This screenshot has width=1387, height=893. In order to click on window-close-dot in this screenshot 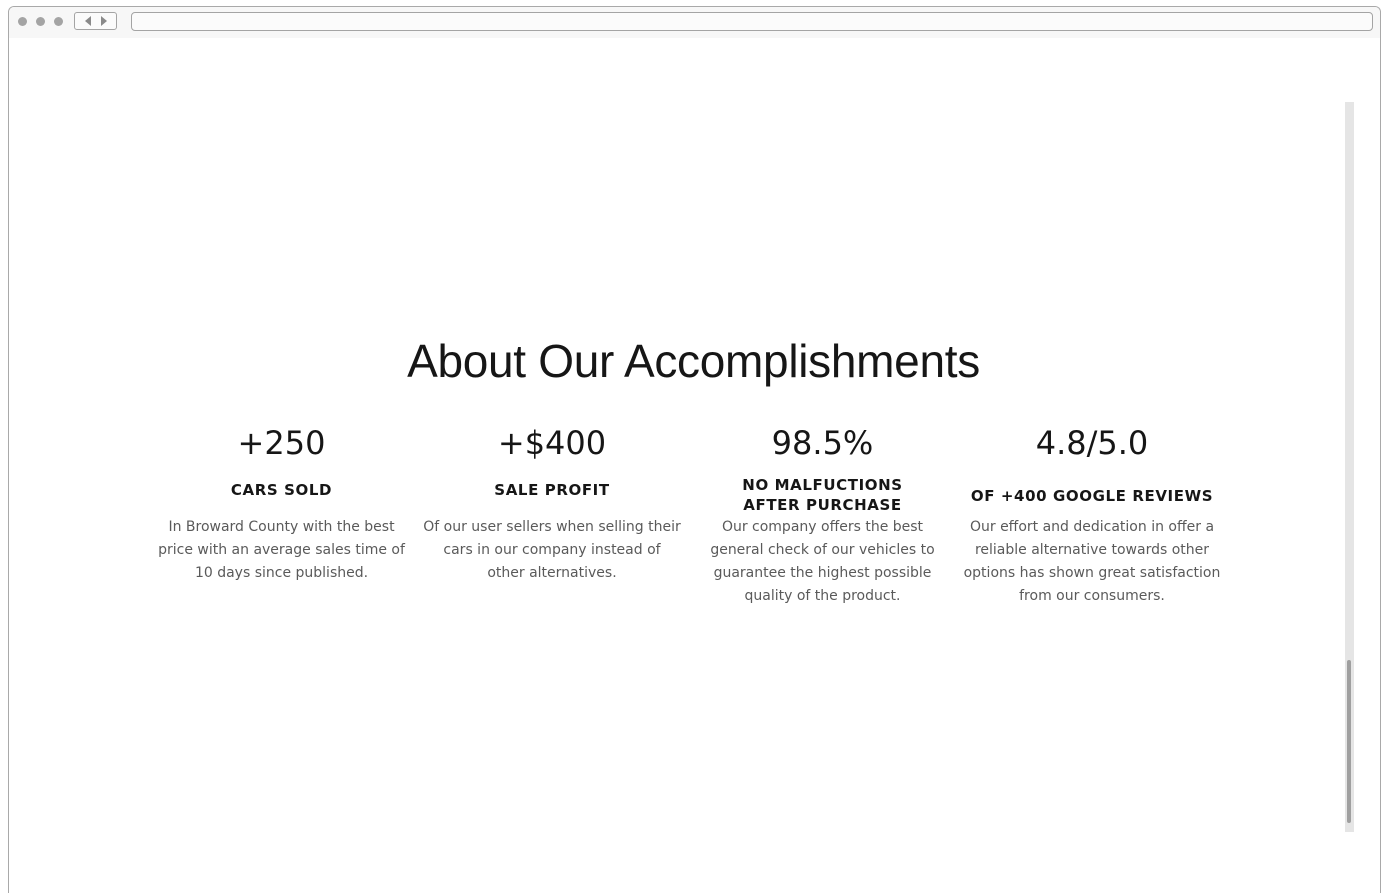, I will do `click(22, 21)`.